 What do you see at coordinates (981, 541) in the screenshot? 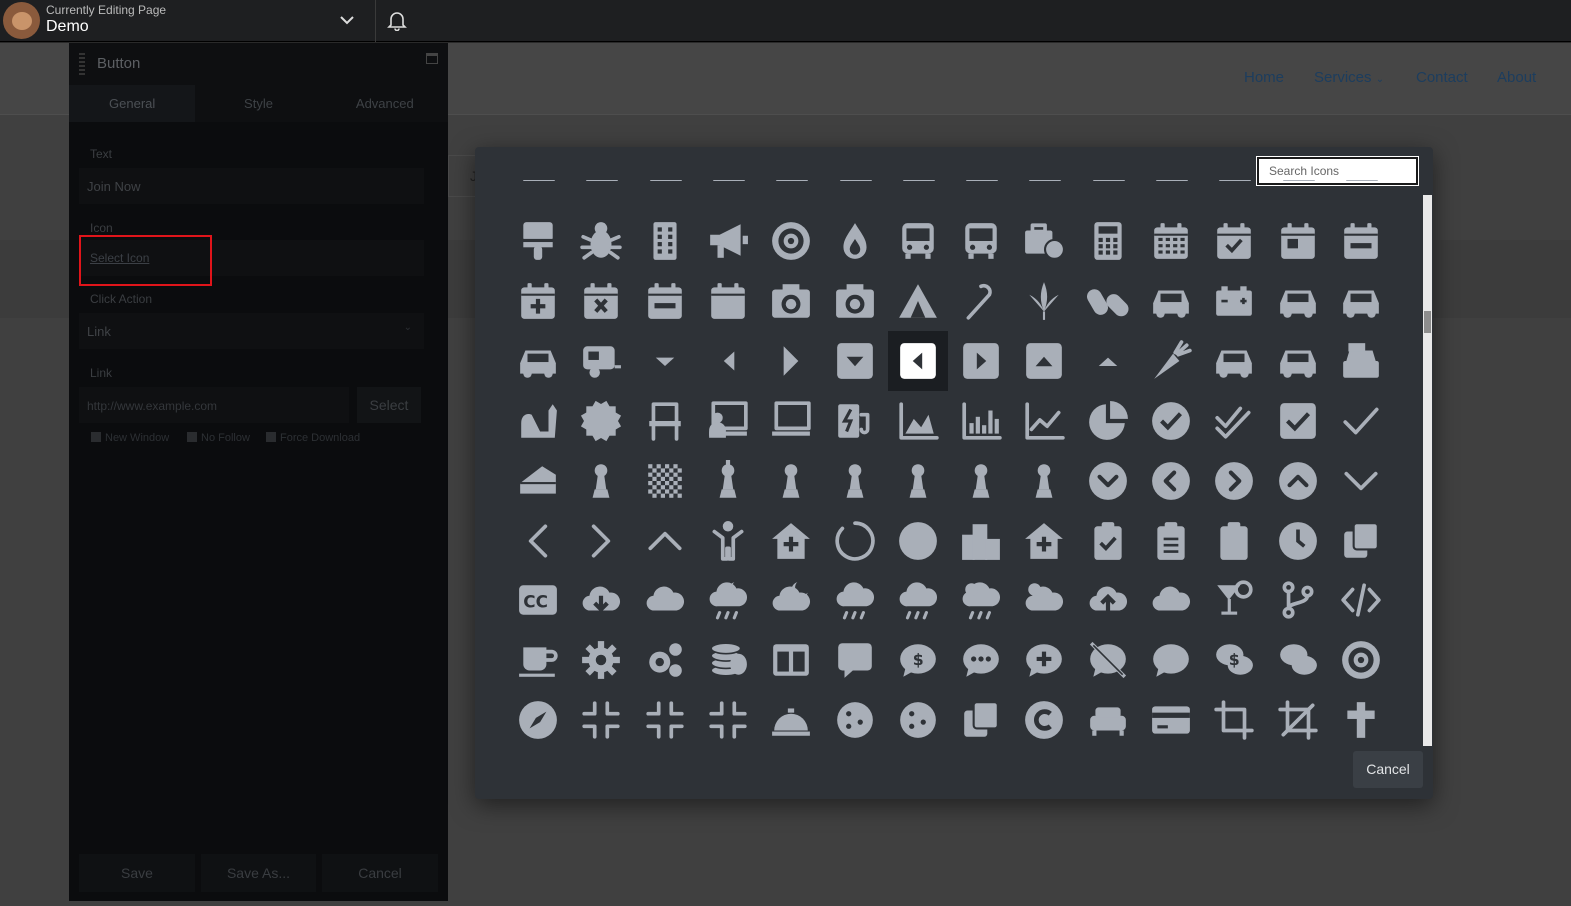
I see `city-icon` at bounding box center [981, 541].